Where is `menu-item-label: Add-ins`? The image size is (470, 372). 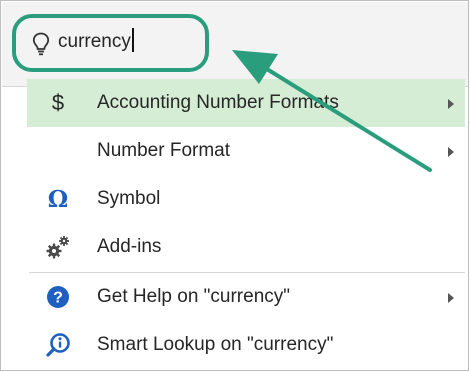 menu-item-label: Add-ins is located at coordinates (129, 246).